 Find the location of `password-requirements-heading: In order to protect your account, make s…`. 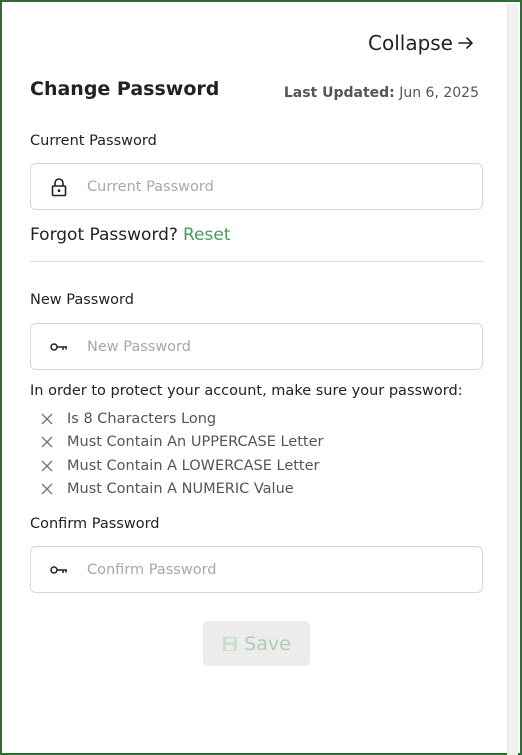

password-requirements-heading: In order to protect your account, make s… is located at coordinates (246, 391).